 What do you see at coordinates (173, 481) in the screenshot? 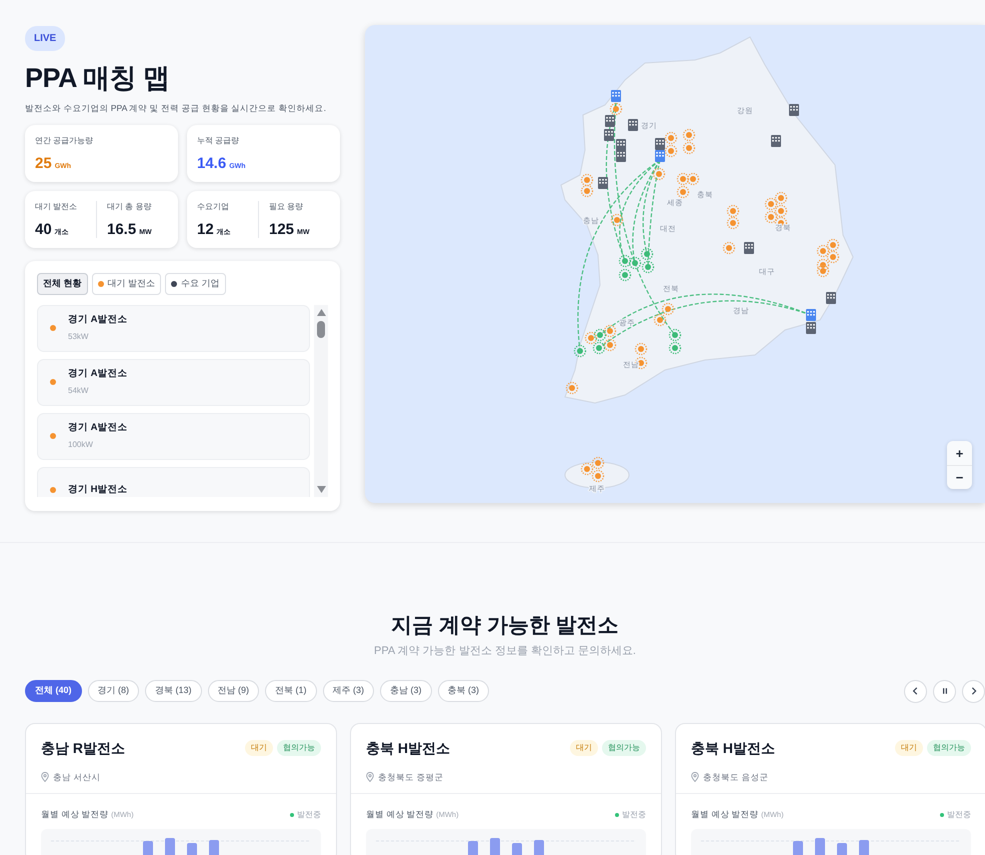
I see `plant-list-item: 경기 H발전소` at bounding box center [173, 481].